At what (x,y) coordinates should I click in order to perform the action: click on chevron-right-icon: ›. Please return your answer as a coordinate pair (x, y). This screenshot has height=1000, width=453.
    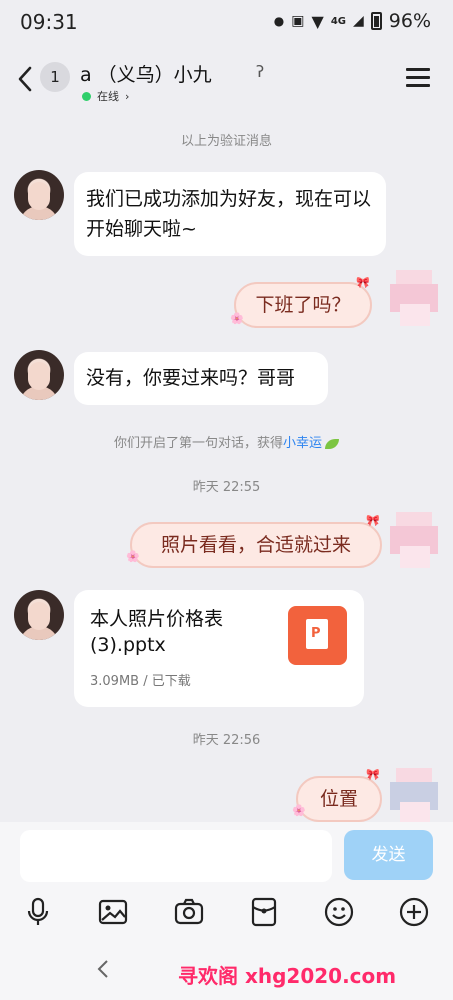
    Looking at the image, I should click on (127, 96).